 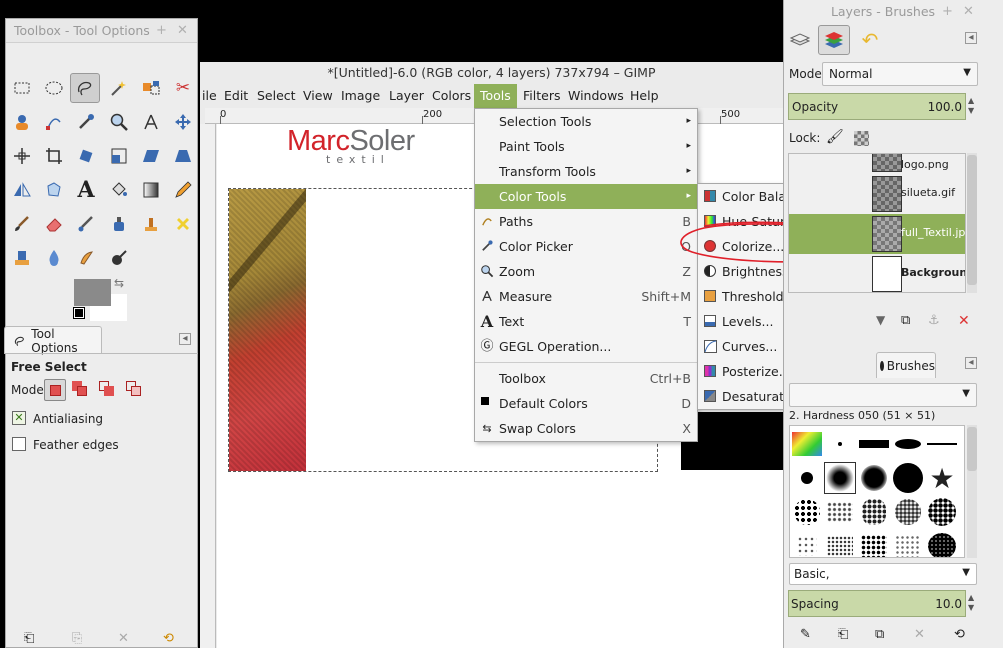 What do you see at coordinates (107, 389) in the screenshot?
I see `mode-subtract-button` at bounding box center [107, 389].